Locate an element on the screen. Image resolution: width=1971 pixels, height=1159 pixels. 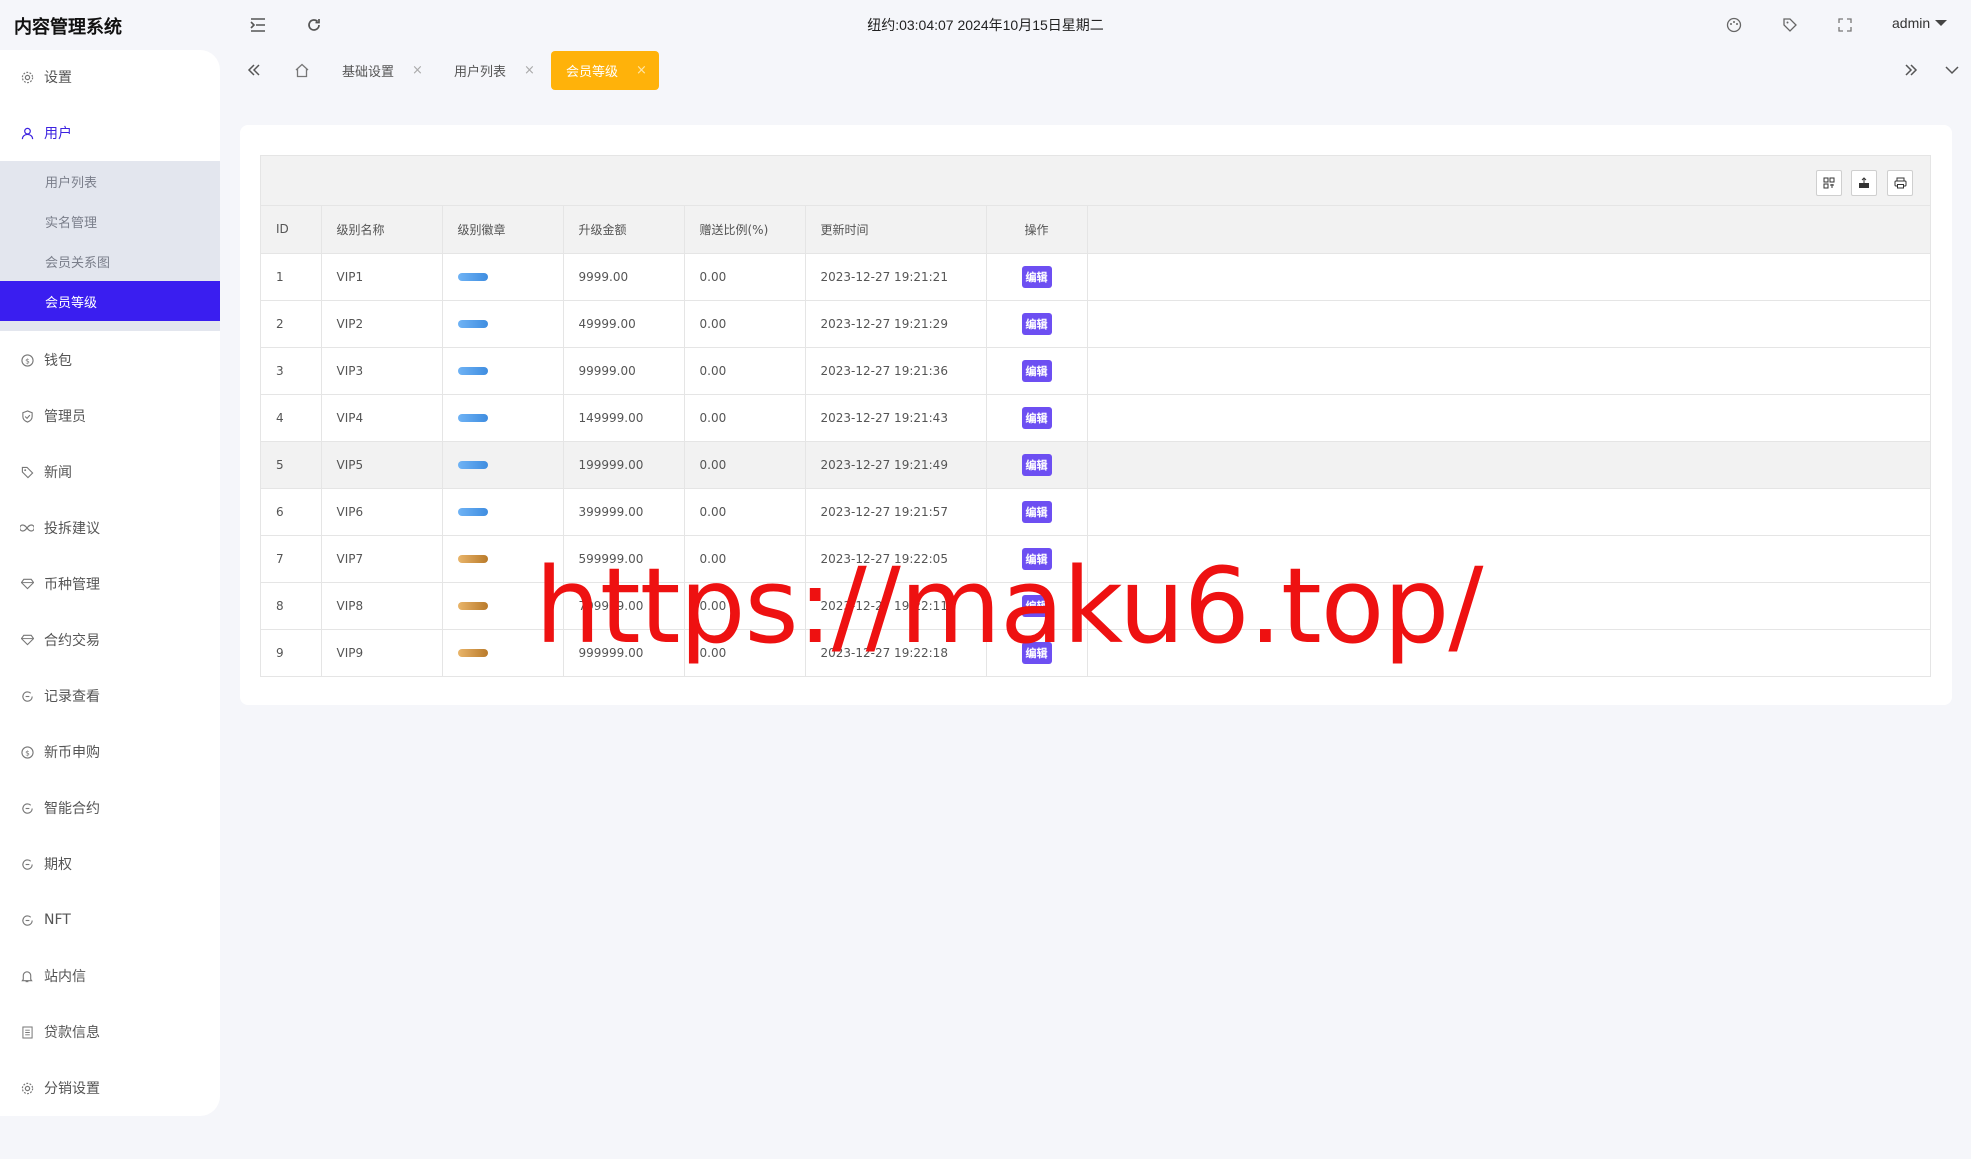
sidebar-item-smart-contract: 智能合约 is located at coordinates (110, 808).